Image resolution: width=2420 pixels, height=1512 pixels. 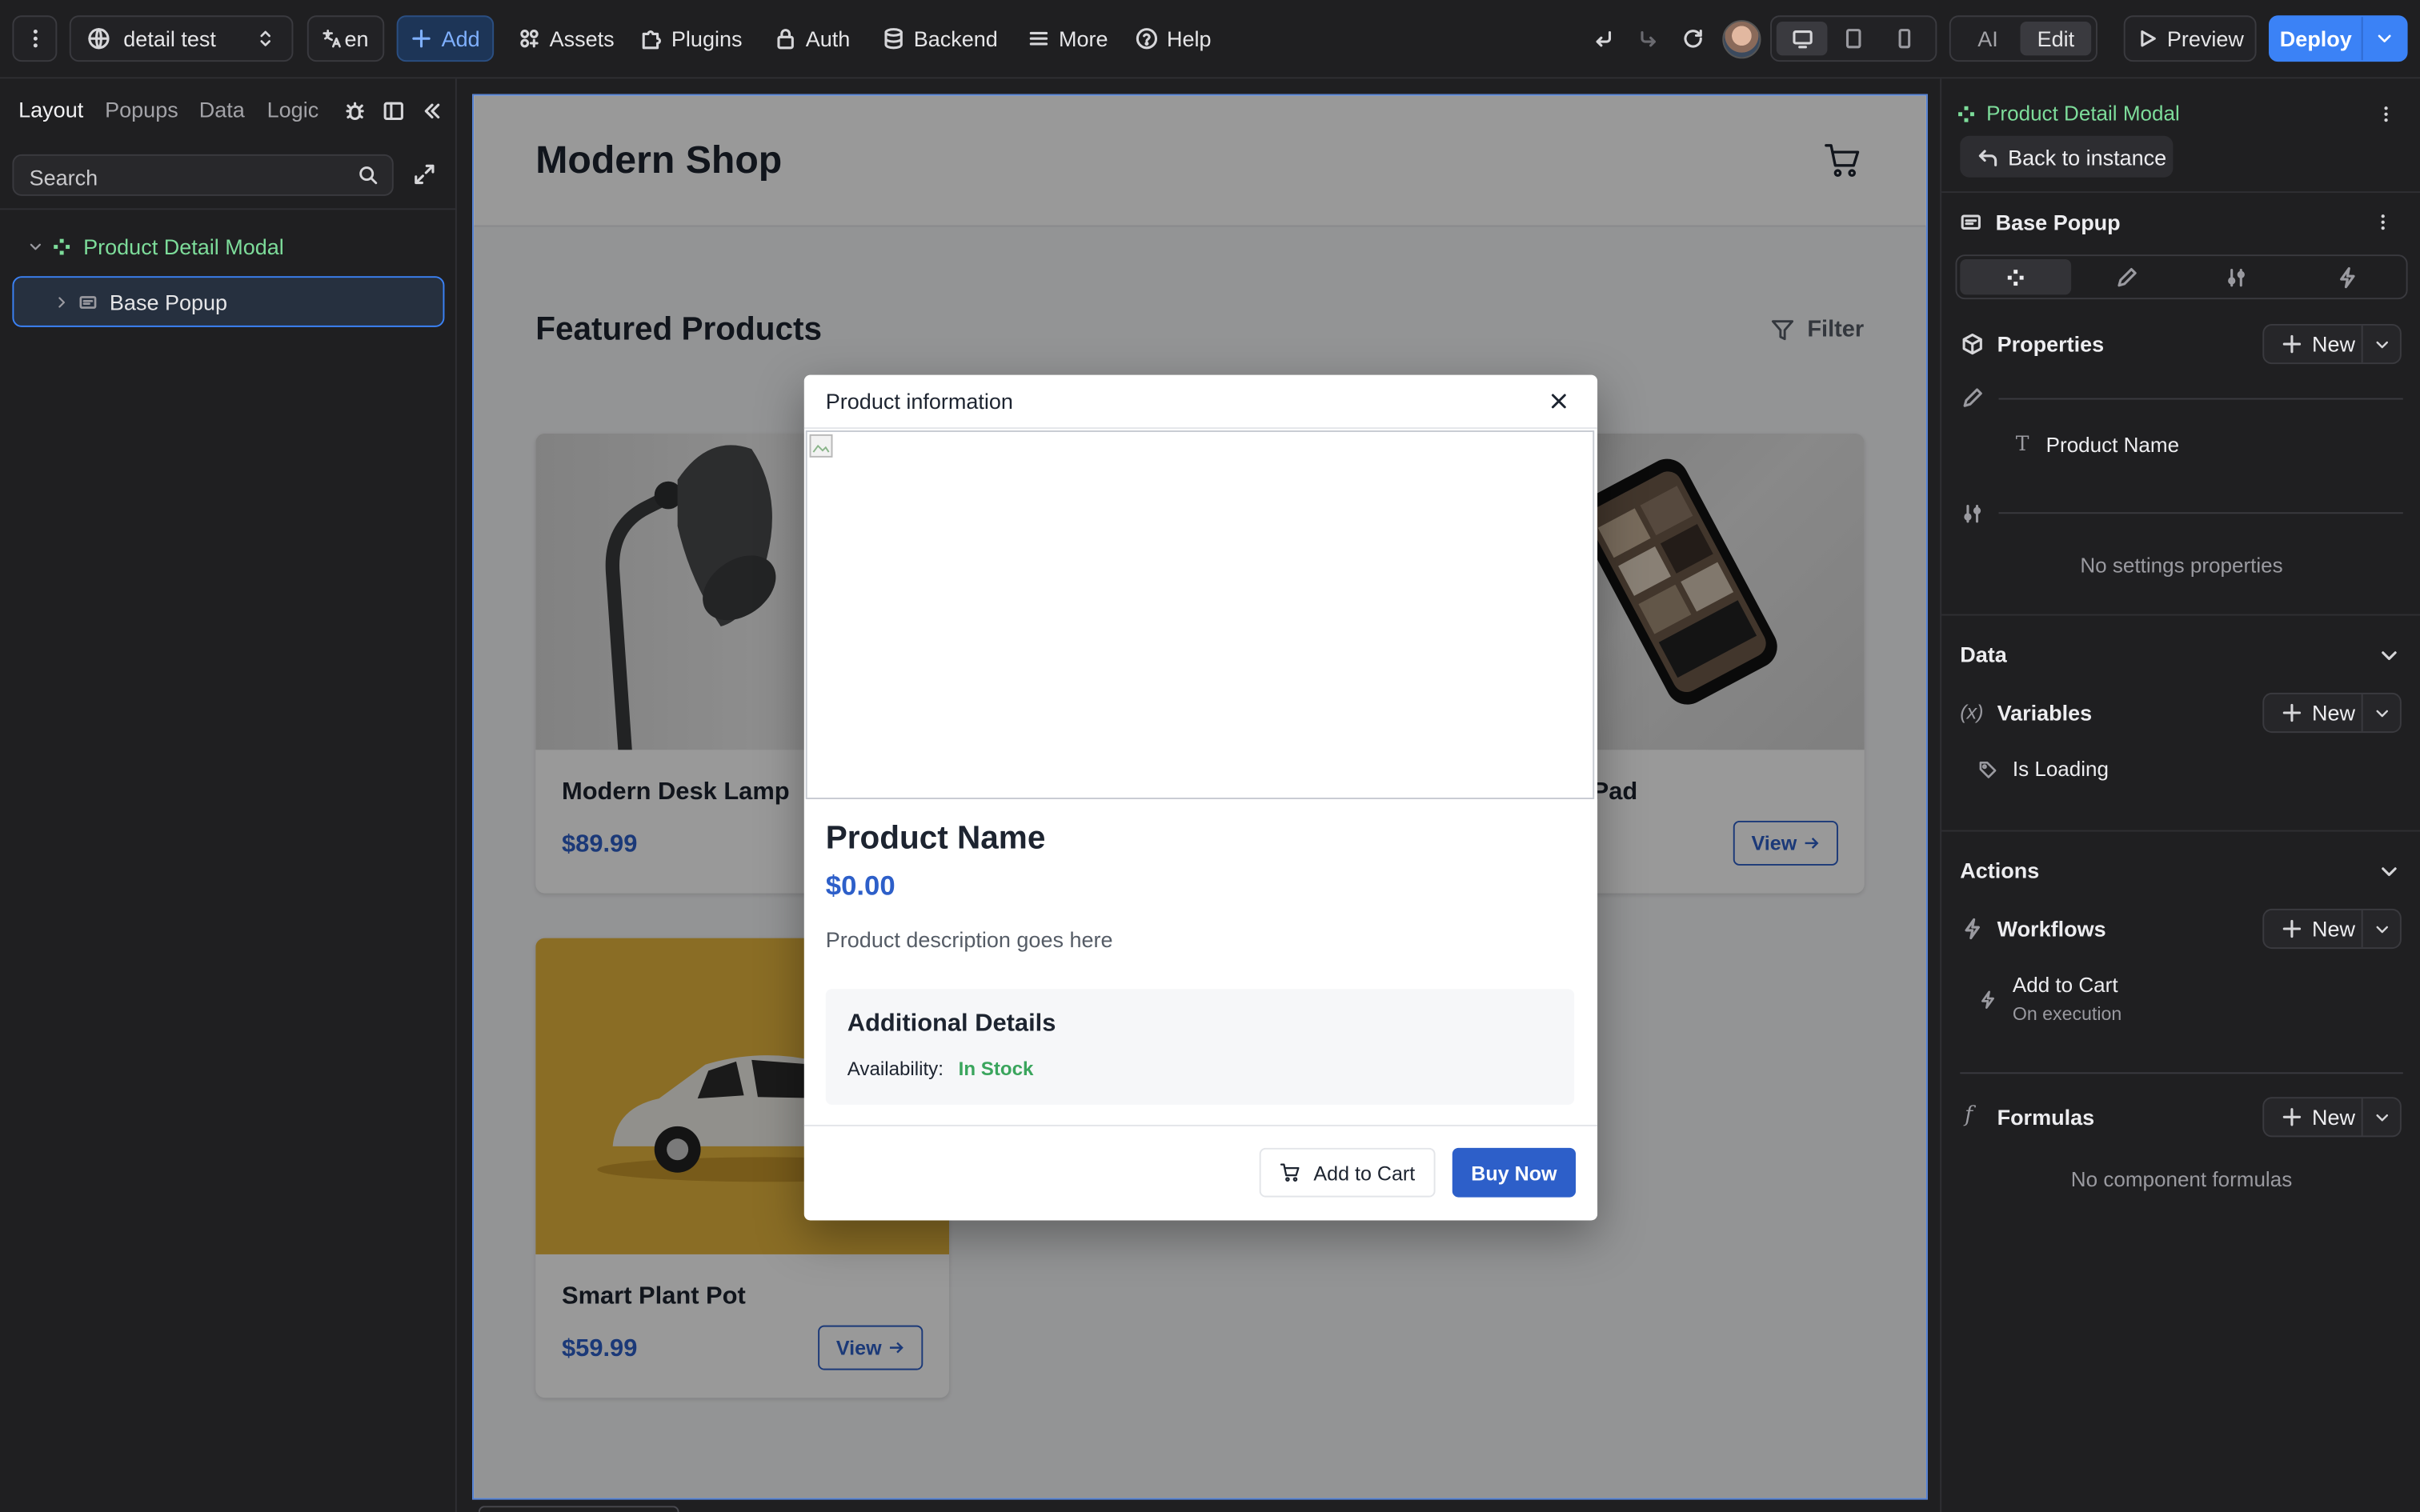 I want to click on availability-label: Availability:, so click(x=895, y=1069).